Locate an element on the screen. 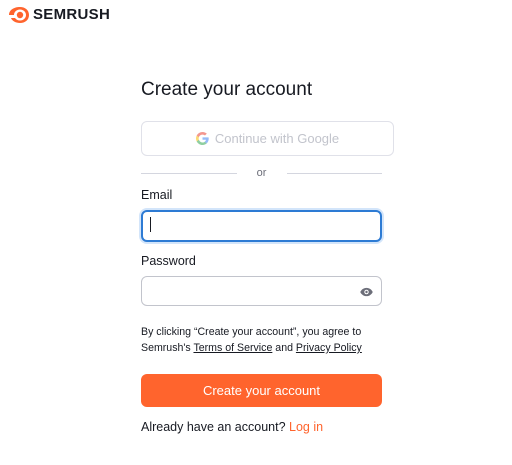 This screenshot has width=512, height=465. google-button-label: Continue with Google is located at coordinates (277, 138).